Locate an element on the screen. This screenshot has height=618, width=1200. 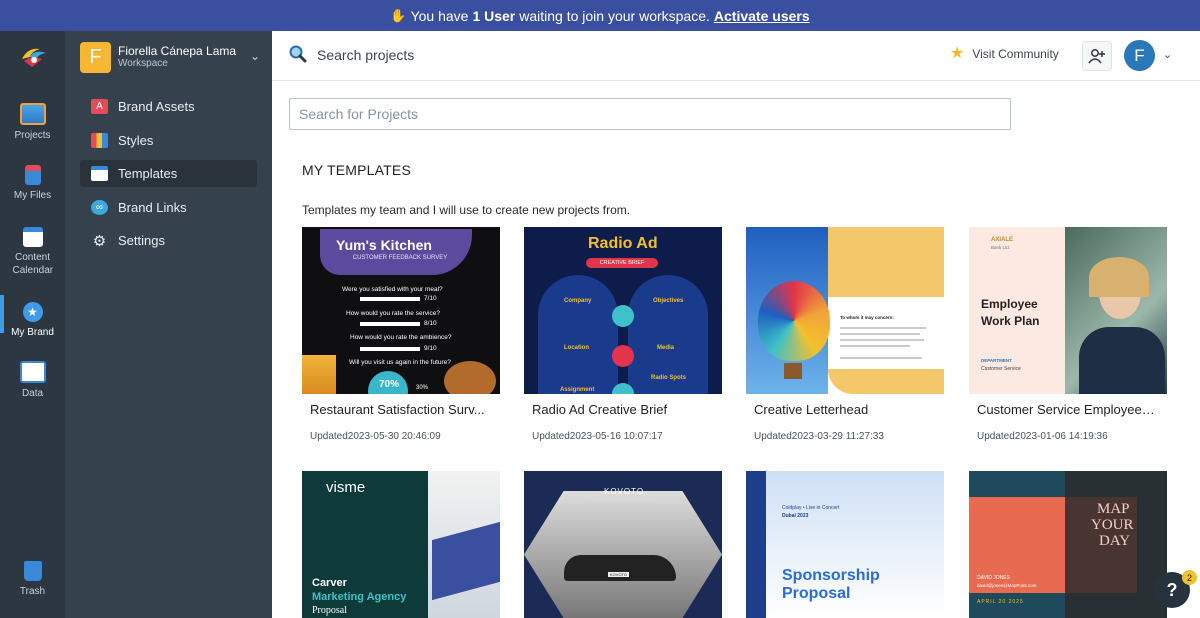
menu-item-settings: ⚙ Settings is located at coordinates (168, 240).